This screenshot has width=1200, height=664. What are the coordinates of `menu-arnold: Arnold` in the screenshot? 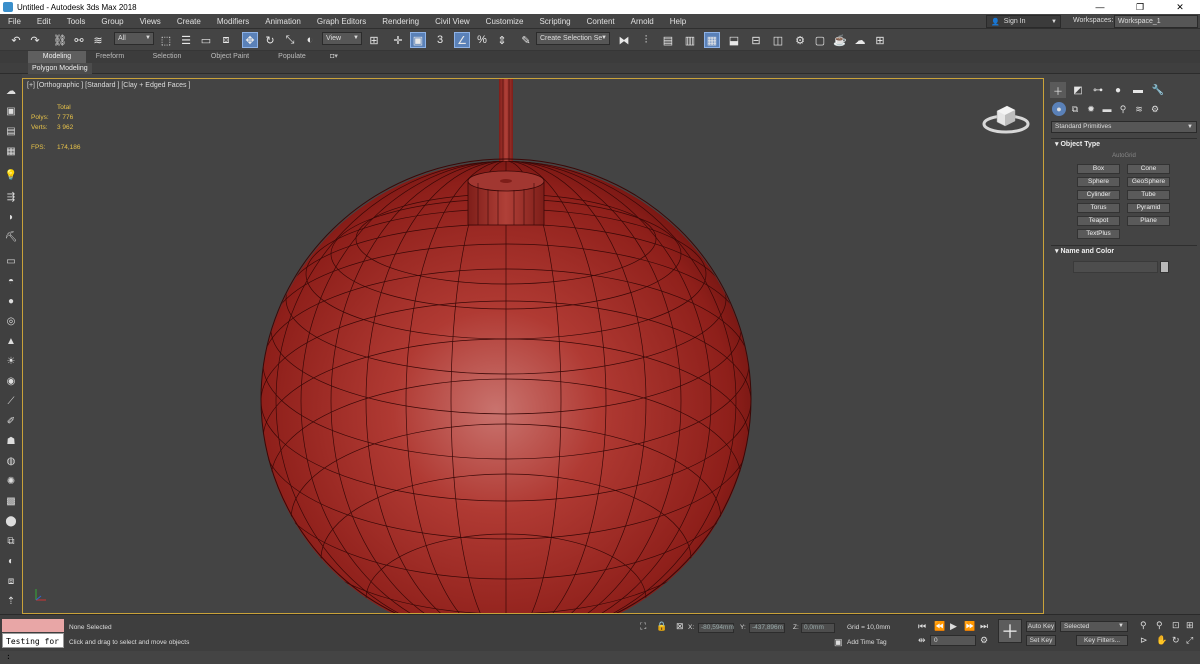 It's located at (642, 21).